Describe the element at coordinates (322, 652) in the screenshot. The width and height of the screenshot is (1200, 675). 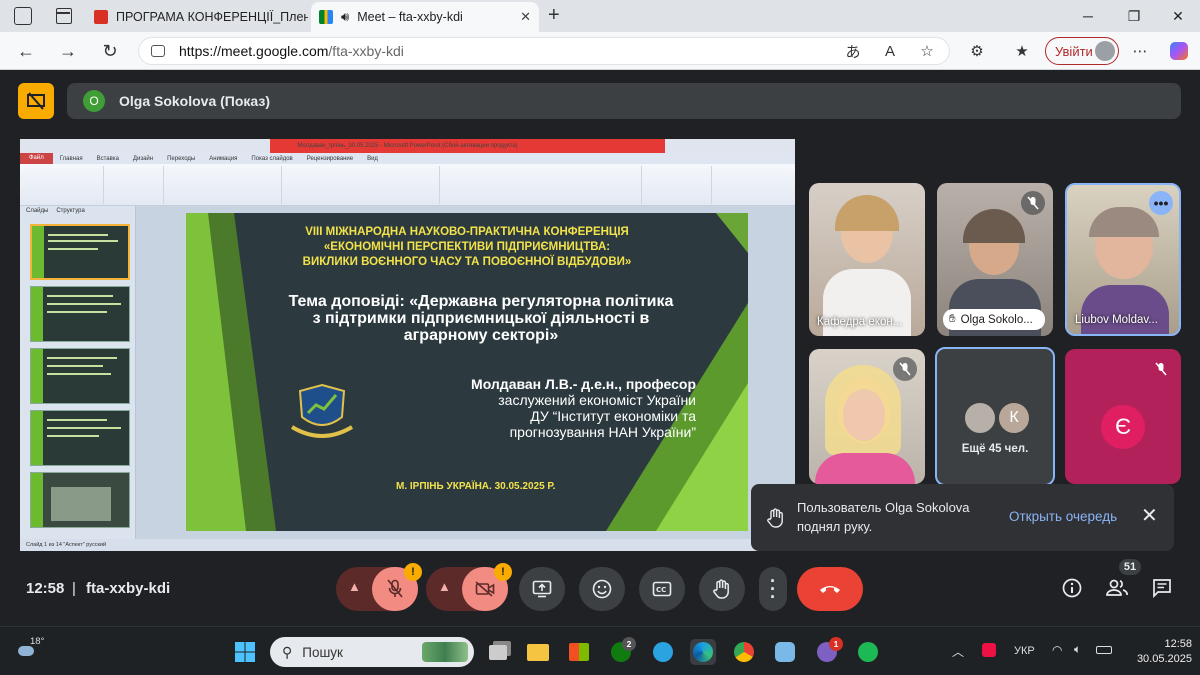
I see `search-placeholder: Пошук` at that location.